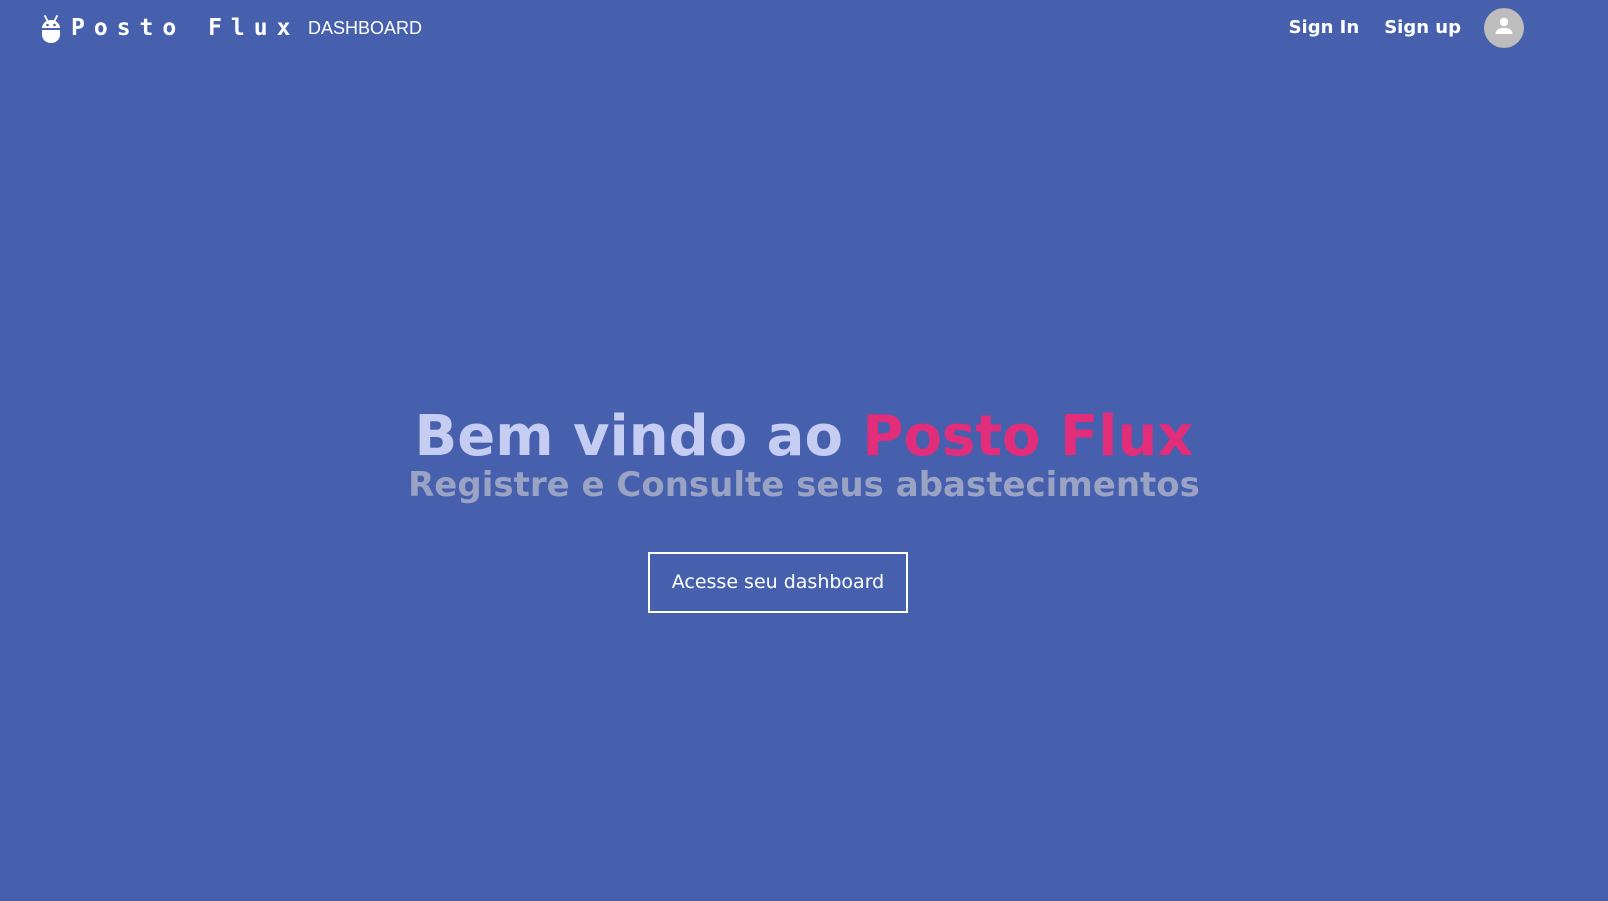 The image size is (1608, 901). I want to click on access-dashboard-button: Acesse seu dashboard, so click(778, 582).